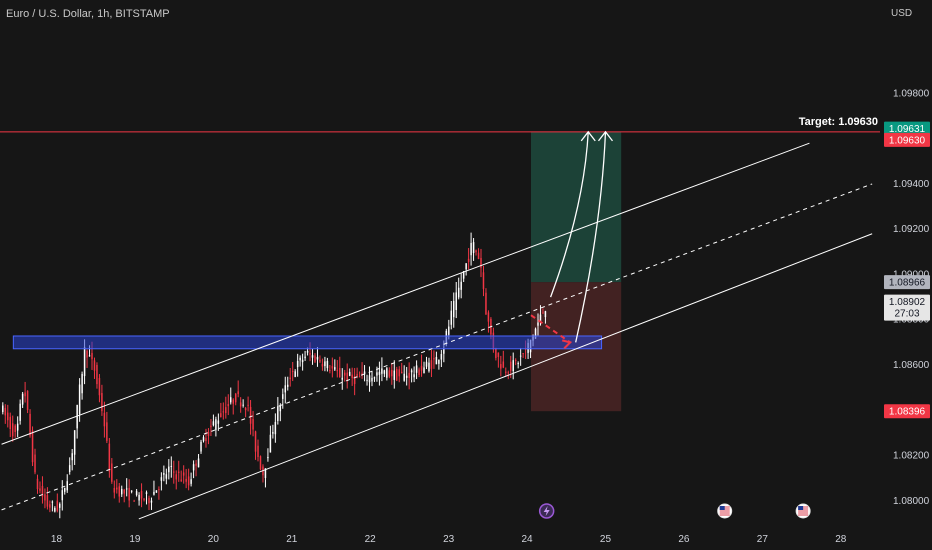 The height and width of the screenshot is (550, 932). I want to click on price-tag-value: 1.09630, so click(907, 140).